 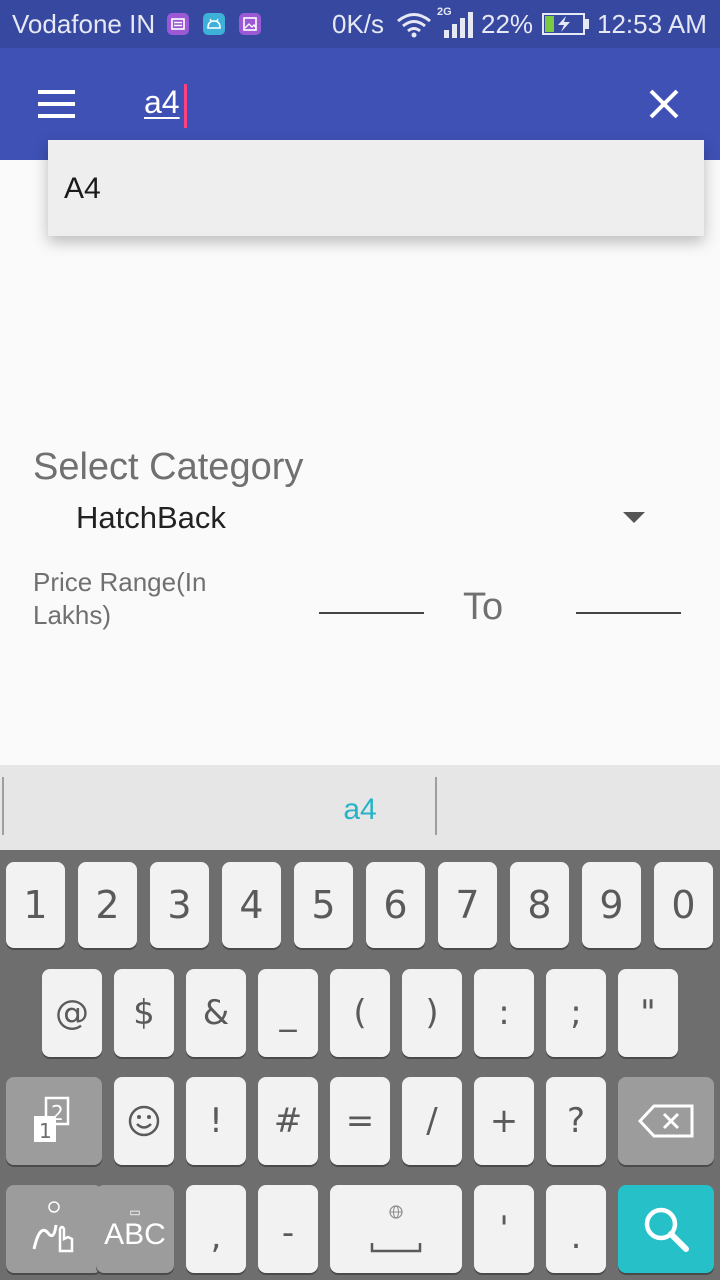 What do you see at coordinates (683, 905) in the screenshot?
I see `key-0: 0` at bounding box center [683, 905].